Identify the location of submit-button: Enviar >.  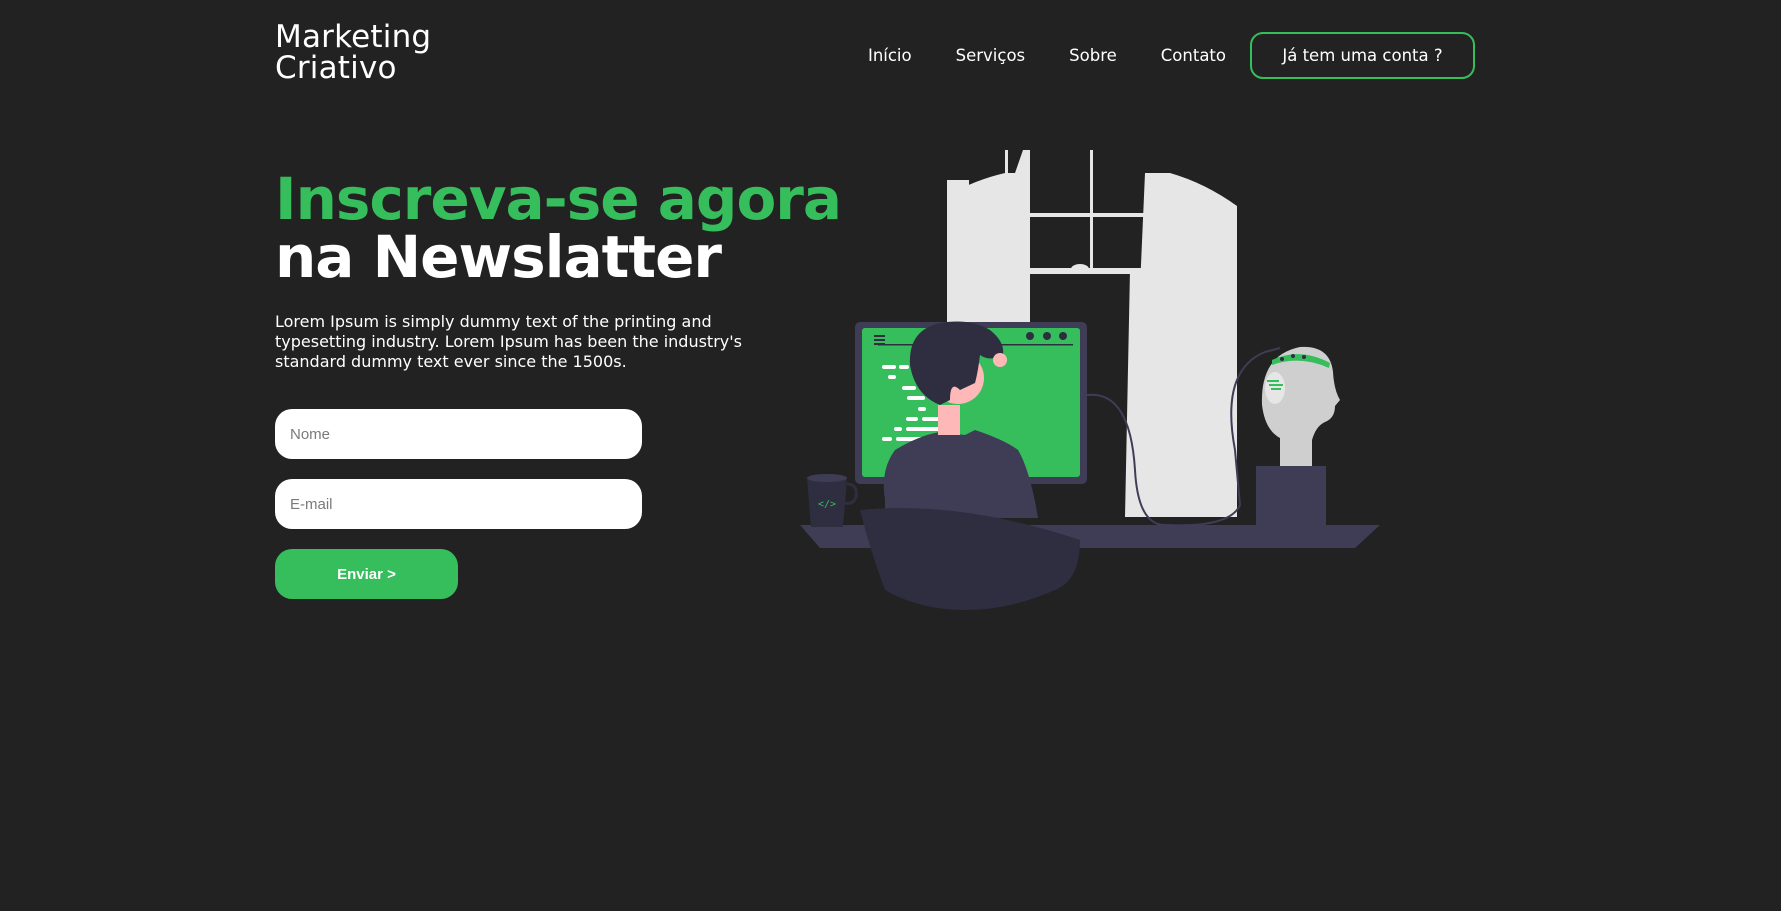
(366, 574).